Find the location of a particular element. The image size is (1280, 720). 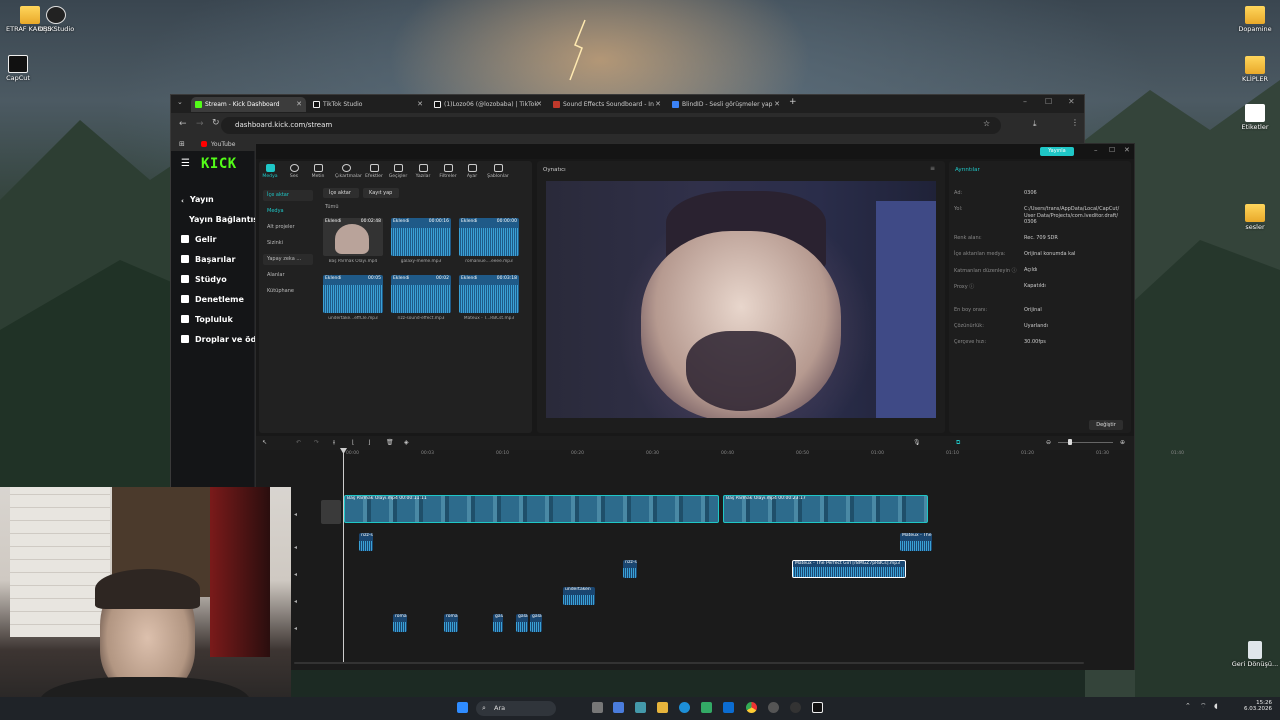

import-button: İçe aktar is located at coordinates (341, 193).